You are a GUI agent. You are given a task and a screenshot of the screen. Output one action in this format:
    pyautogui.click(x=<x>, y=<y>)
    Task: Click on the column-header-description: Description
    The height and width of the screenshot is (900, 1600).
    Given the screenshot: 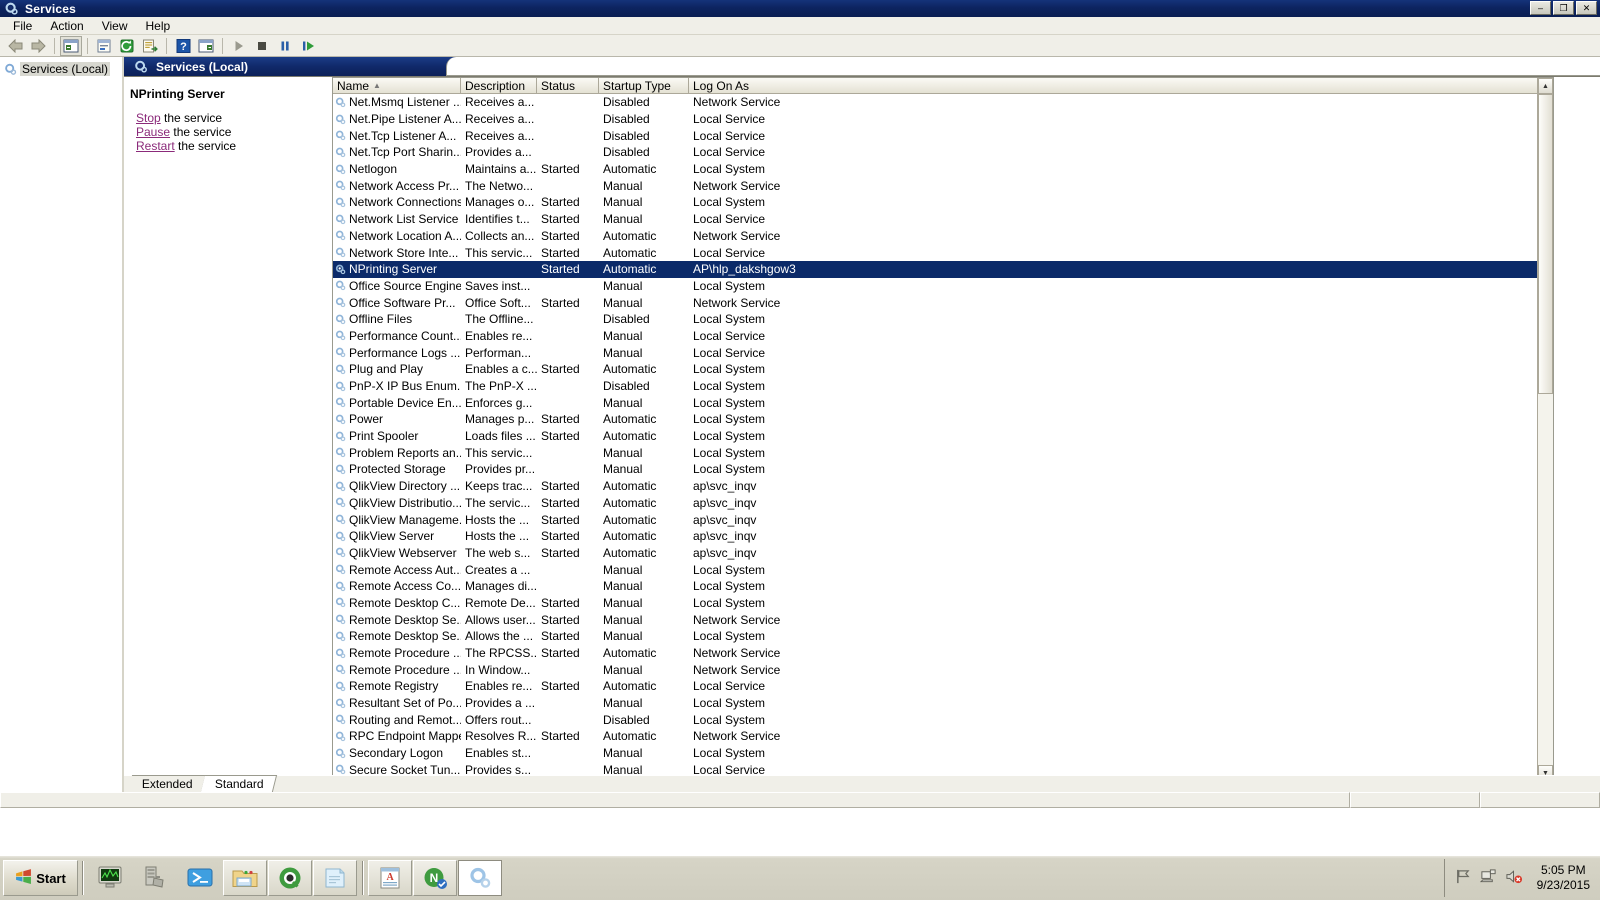 What is the action you would take?
    pyautogui.click(x=499, y=85)
    